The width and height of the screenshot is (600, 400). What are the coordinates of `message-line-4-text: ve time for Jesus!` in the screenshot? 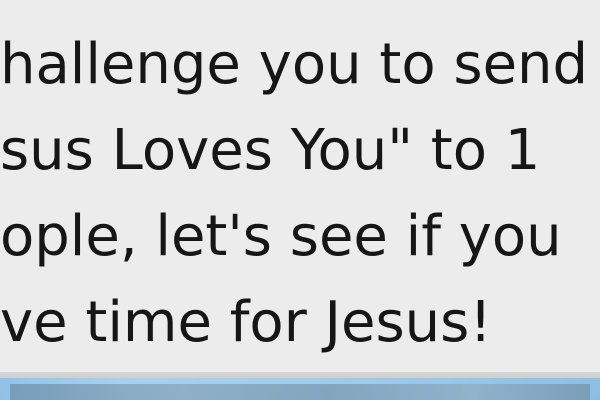 It's located at (246, 322).